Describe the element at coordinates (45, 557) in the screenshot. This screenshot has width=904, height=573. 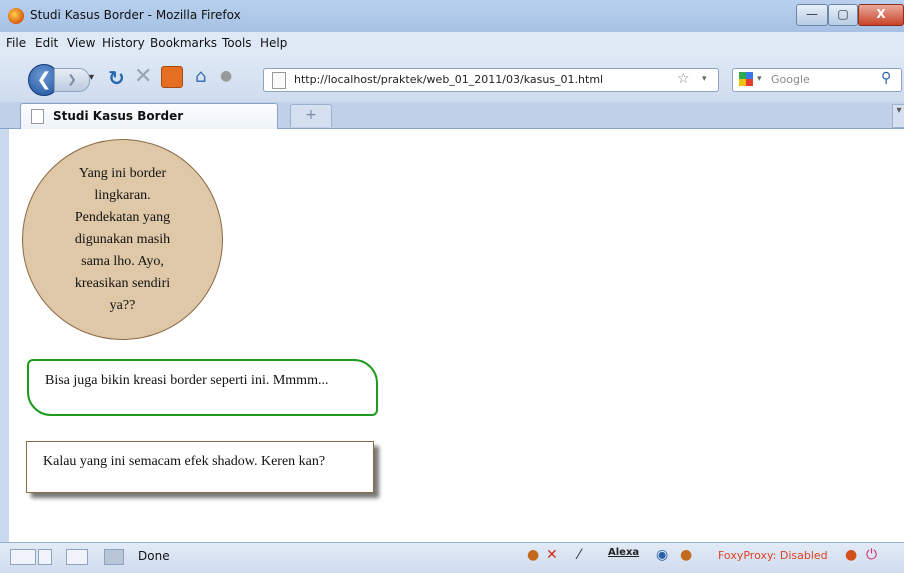
I see `status-dropdown-icon` at that location.